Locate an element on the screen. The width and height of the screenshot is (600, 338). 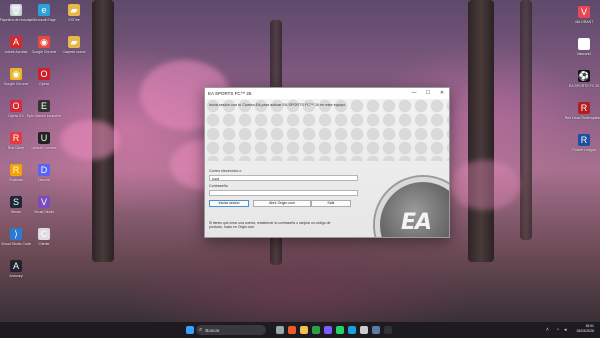
close-button: ✕ is located at coordinates (442, 93).